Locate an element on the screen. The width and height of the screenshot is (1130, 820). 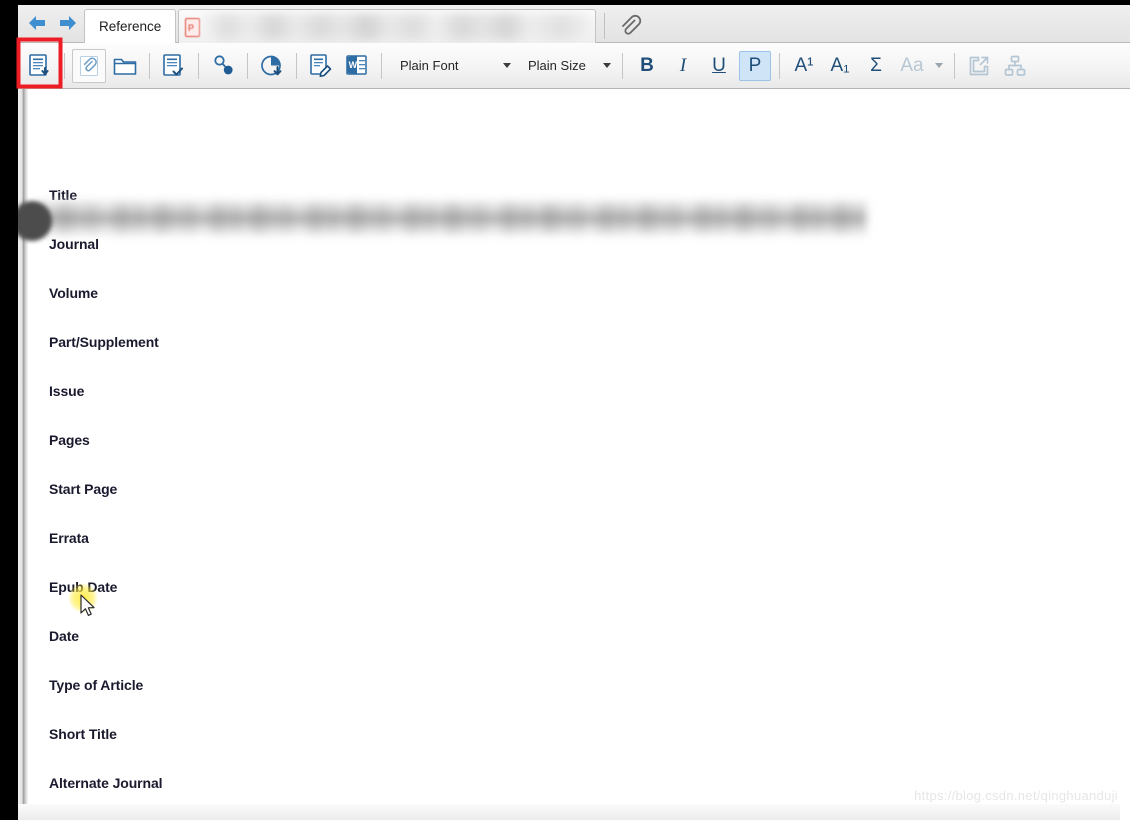
window-left-black-gutter is located at coordinates (9, 410).